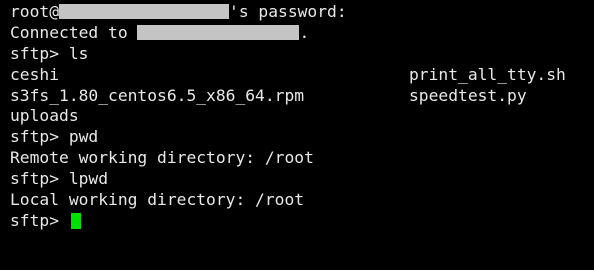  Describe the element at coordinates (468, 95) in the screenshot. I see `ls-entry: speedtest.py` at that location.